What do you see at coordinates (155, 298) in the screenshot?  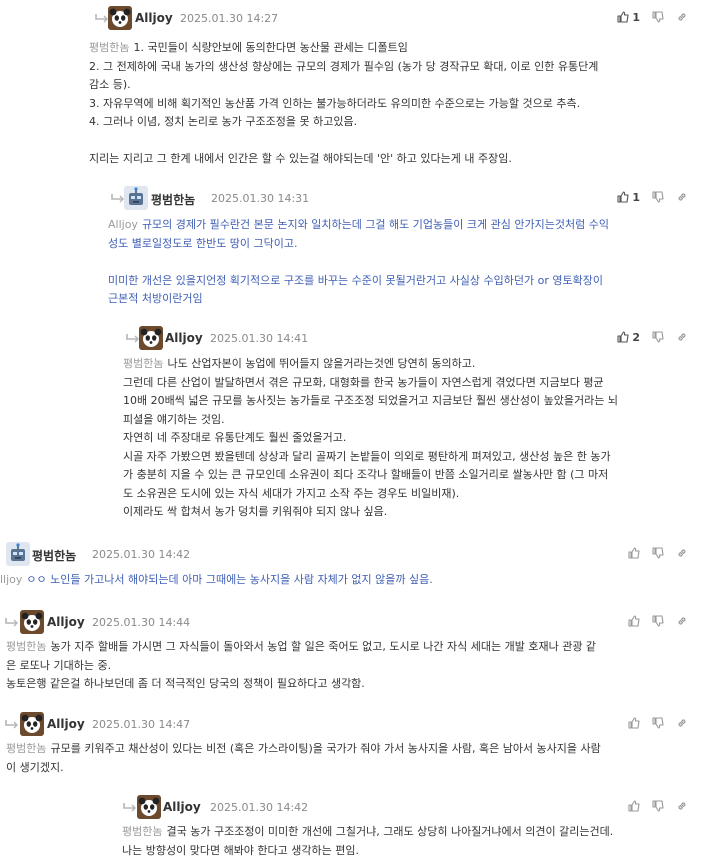 I see `comment-line: 근본적 처방이란거임` at bounding box center [155, 298].